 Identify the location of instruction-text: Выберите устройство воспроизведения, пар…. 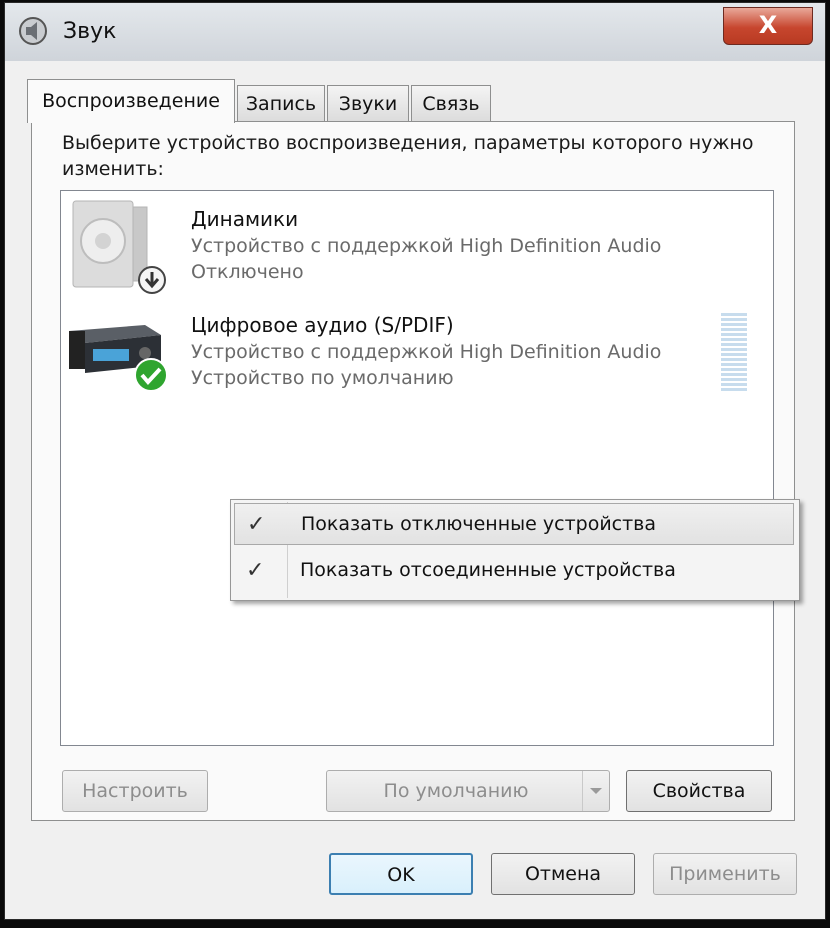
(408, 156).